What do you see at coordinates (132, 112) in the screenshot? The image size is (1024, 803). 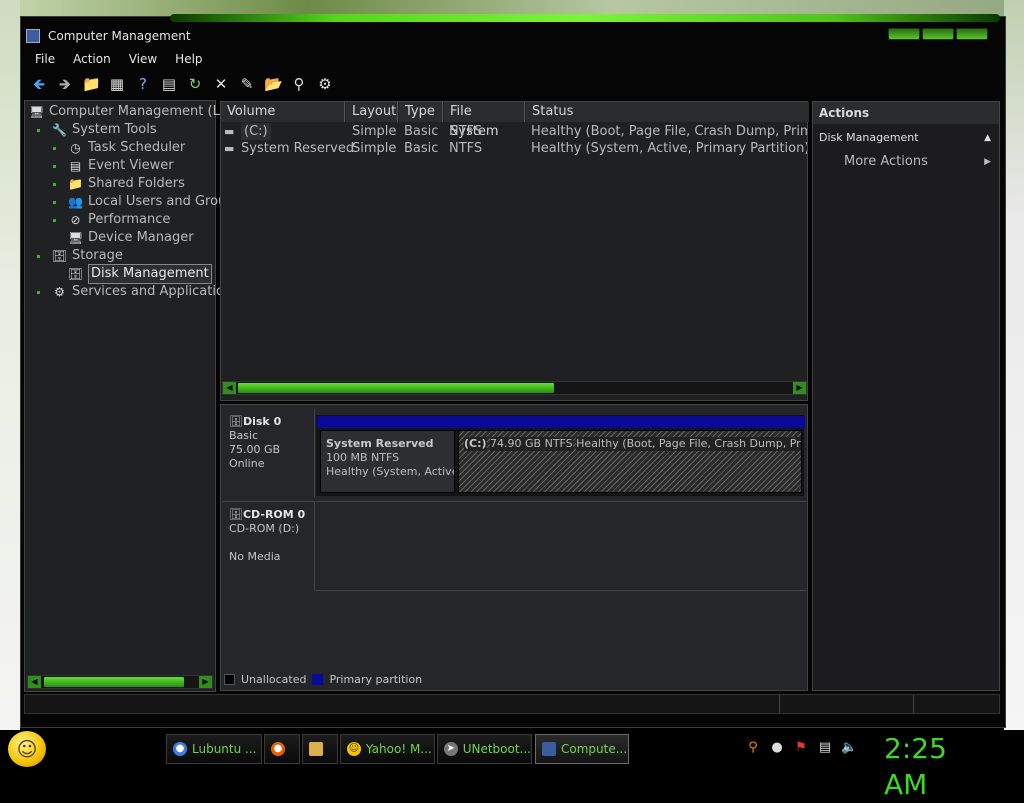 I see `tree-root: 🖥 Computer Management (Loc` at bounding box center [132, 112].